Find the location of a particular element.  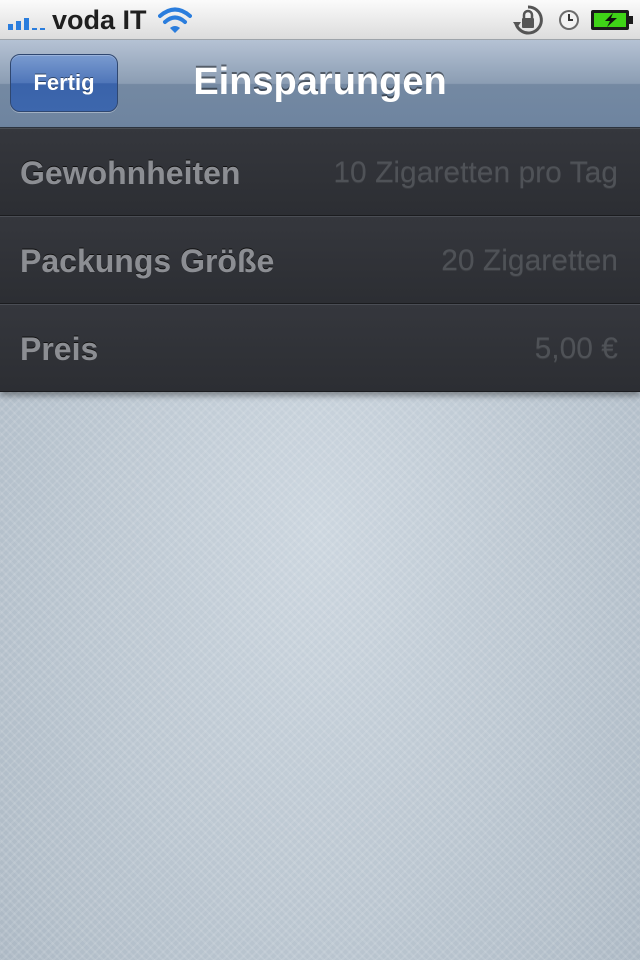

signal-strength-icon is located at coordinates (28, 22).